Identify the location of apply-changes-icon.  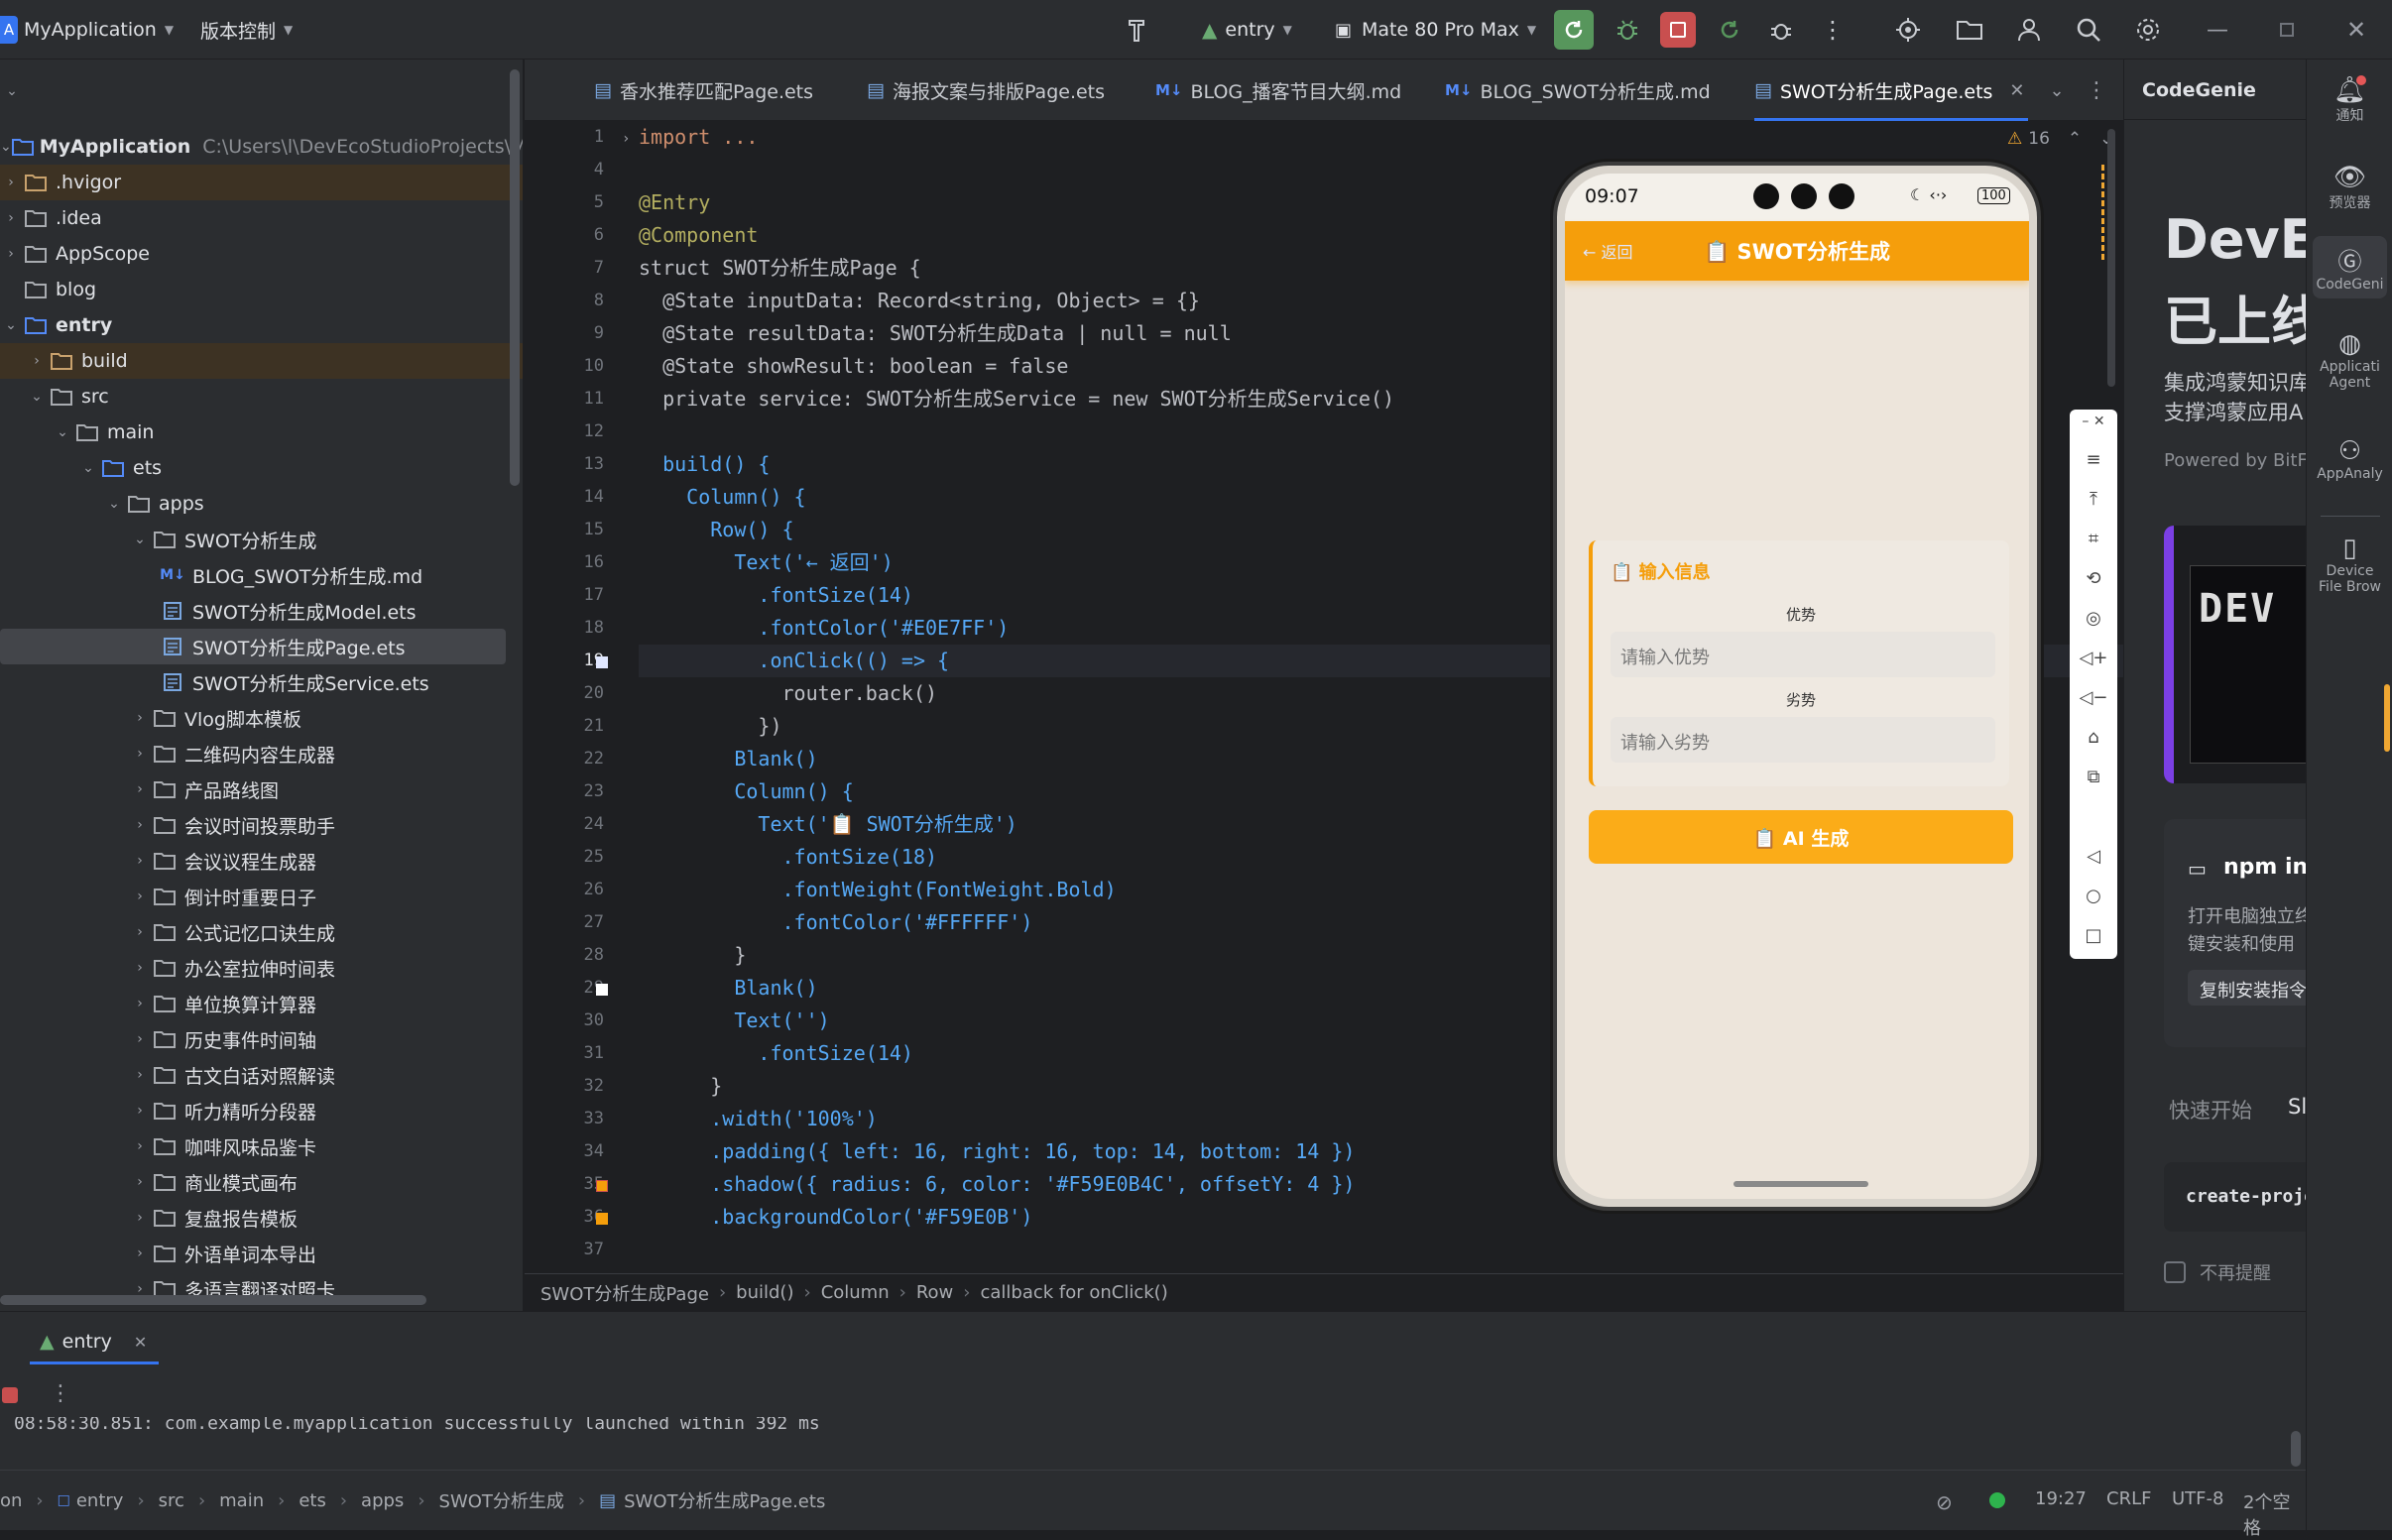
(1730, 30).